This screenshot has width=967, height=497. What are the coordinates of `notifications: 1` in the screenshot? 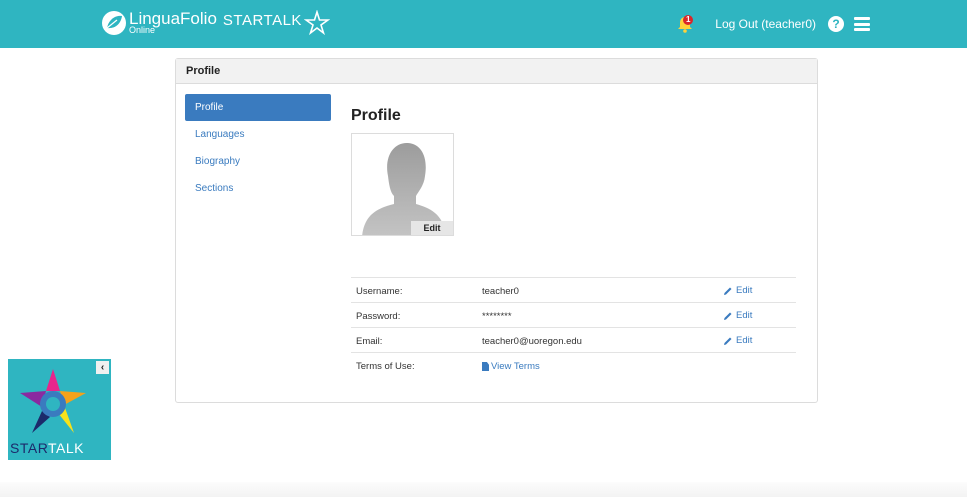 It's located at (685, 24).